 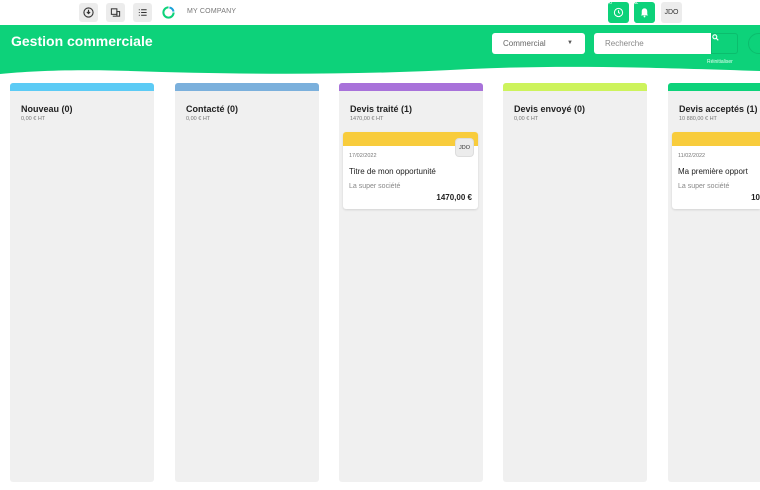 I want to click on column-total: 1470,00 € HT, so click(x=367, y=119).